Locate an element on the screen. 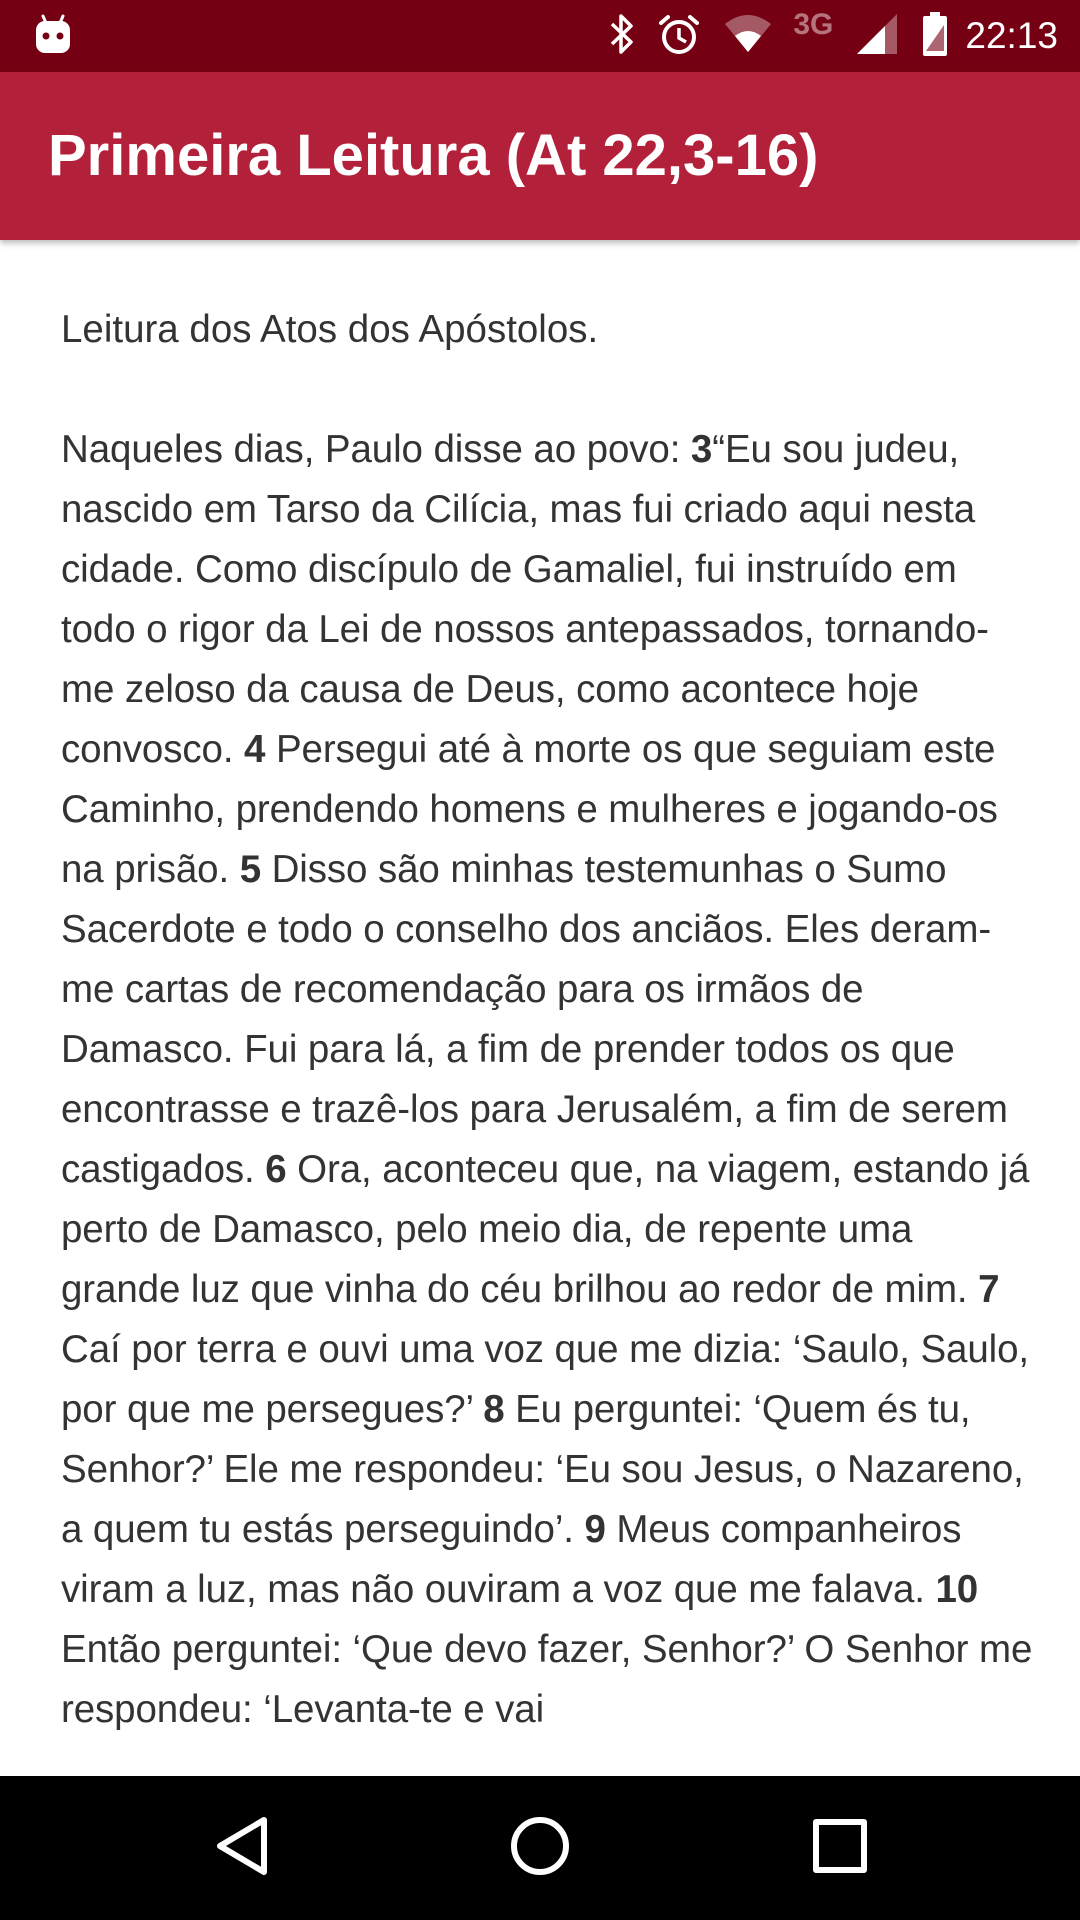 This screenshot has width=1080, height=1920. status-bar: 3G 22:13 is located at coordinates (540, 36).